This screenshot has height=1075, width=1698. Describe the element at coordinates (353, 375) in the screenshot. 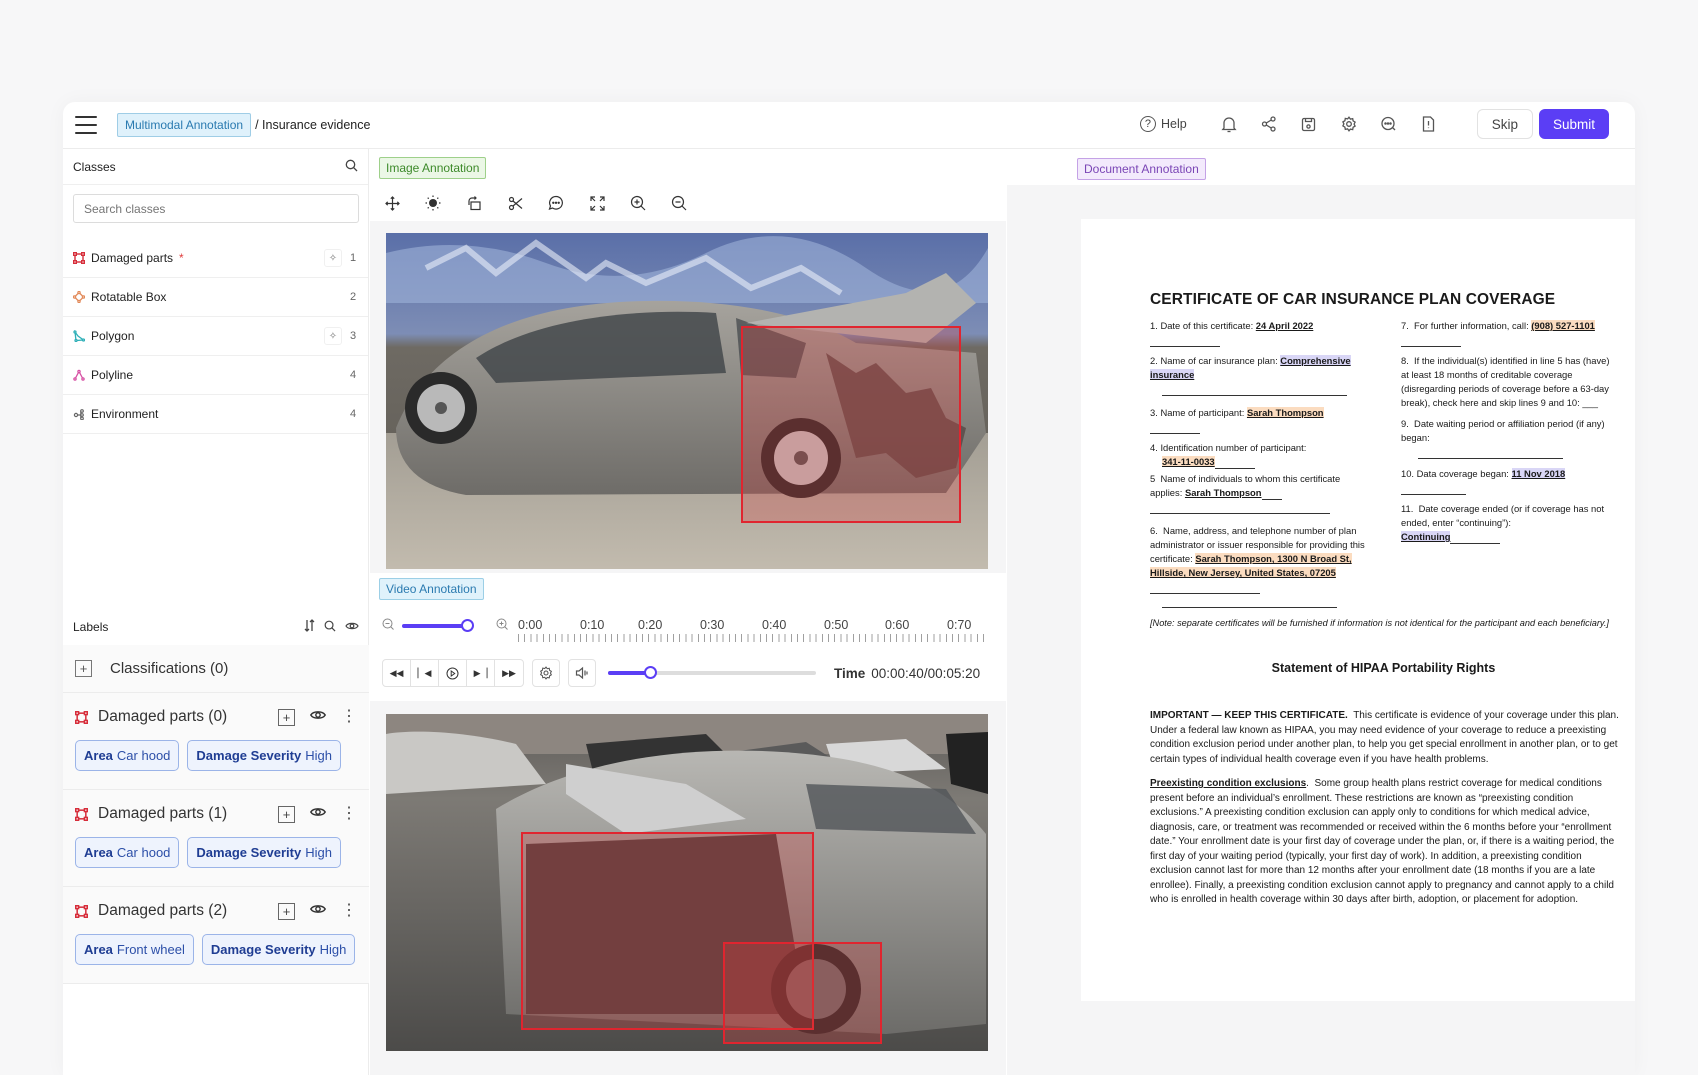

I see `class-hotkey: 4` at that location.